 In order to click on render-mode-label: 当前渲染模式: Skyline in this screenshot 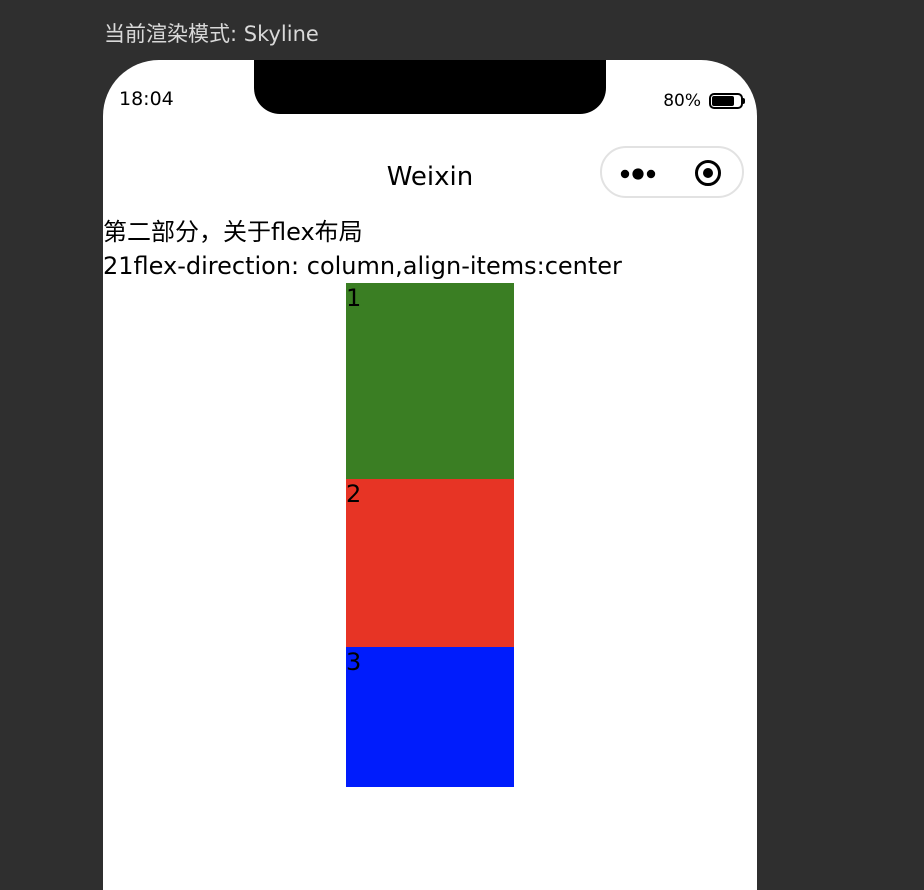, I will do `click(211, 34)`.